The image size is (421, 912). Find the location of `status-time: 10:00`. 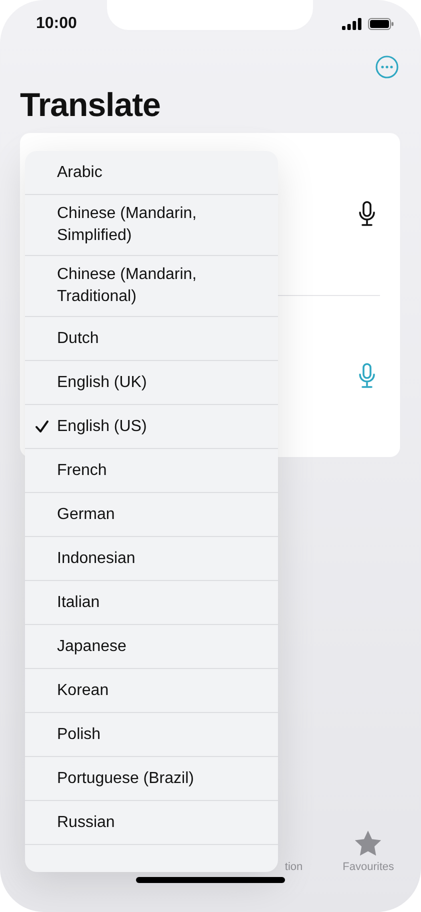

status-time: 10:00 is located at coordinates (56, 24).